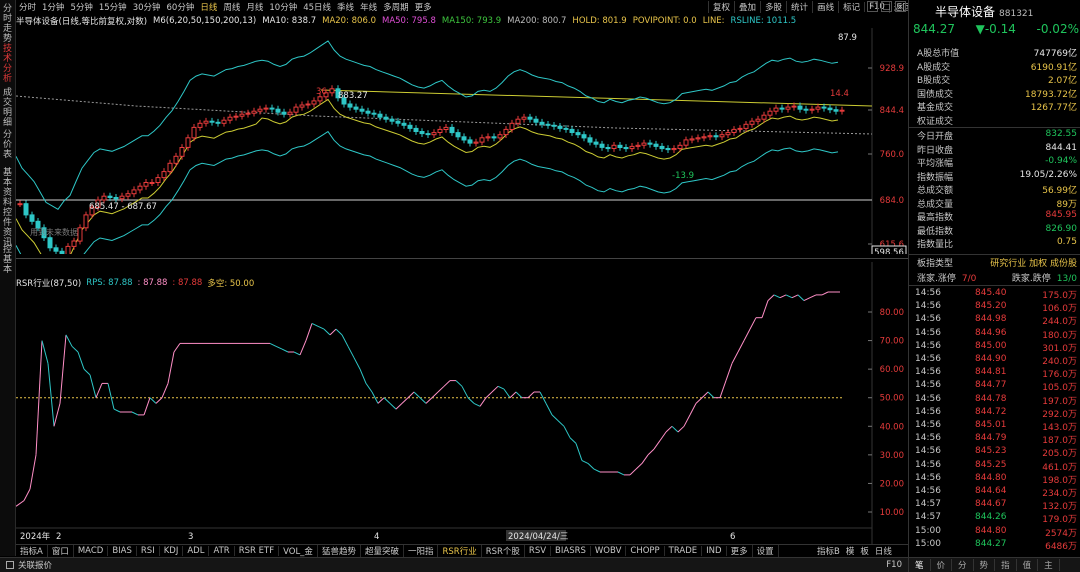 This screenshot has height=572, width=1080. I want to click on indicator-tab-4: RSI, so click(148, 551).